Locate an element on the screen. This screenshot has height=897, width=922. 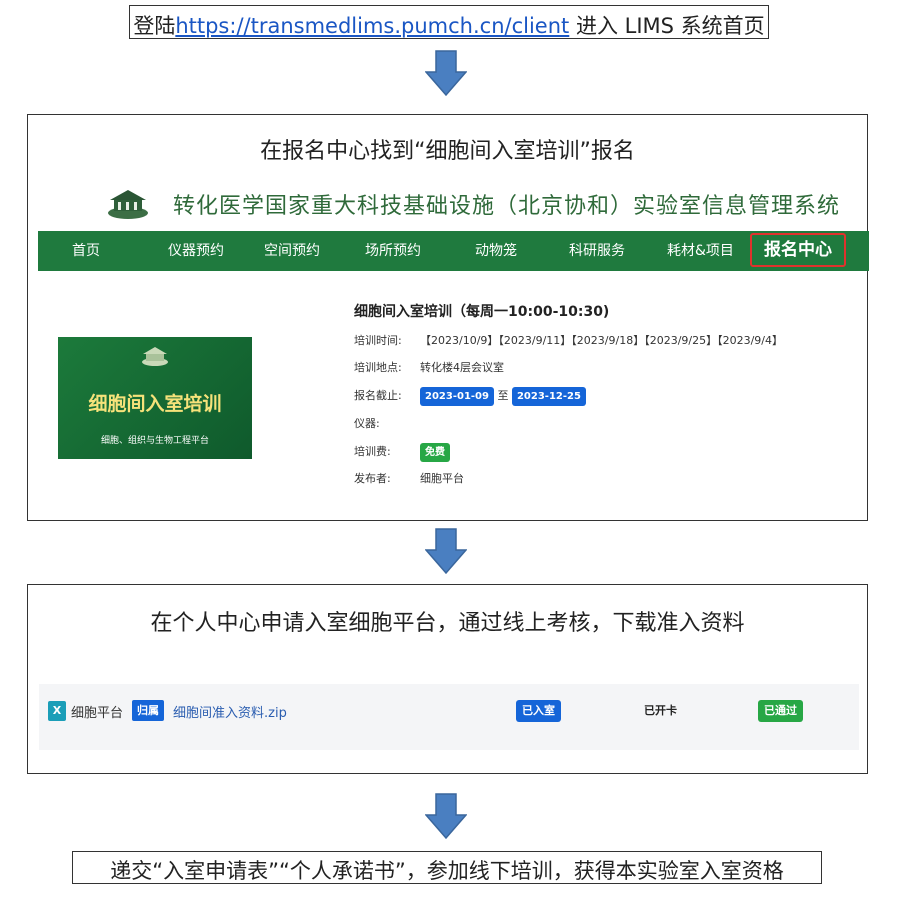
nav-venue-booking: 场所预约 is located at coordinates (393, 251).